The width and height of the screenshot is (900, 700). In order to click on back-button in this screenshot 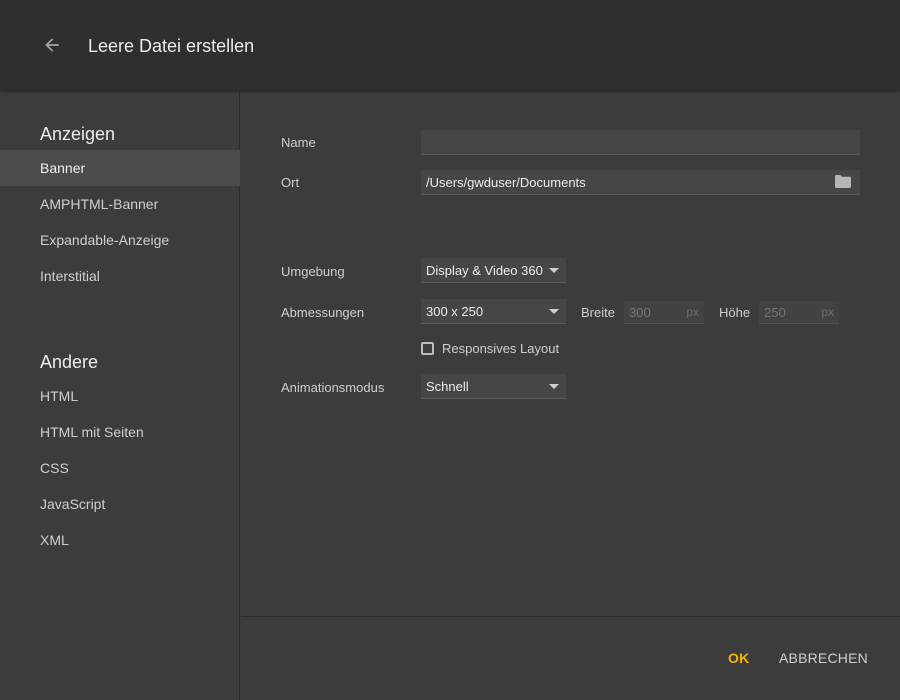, I will do `click(52, 45)`.